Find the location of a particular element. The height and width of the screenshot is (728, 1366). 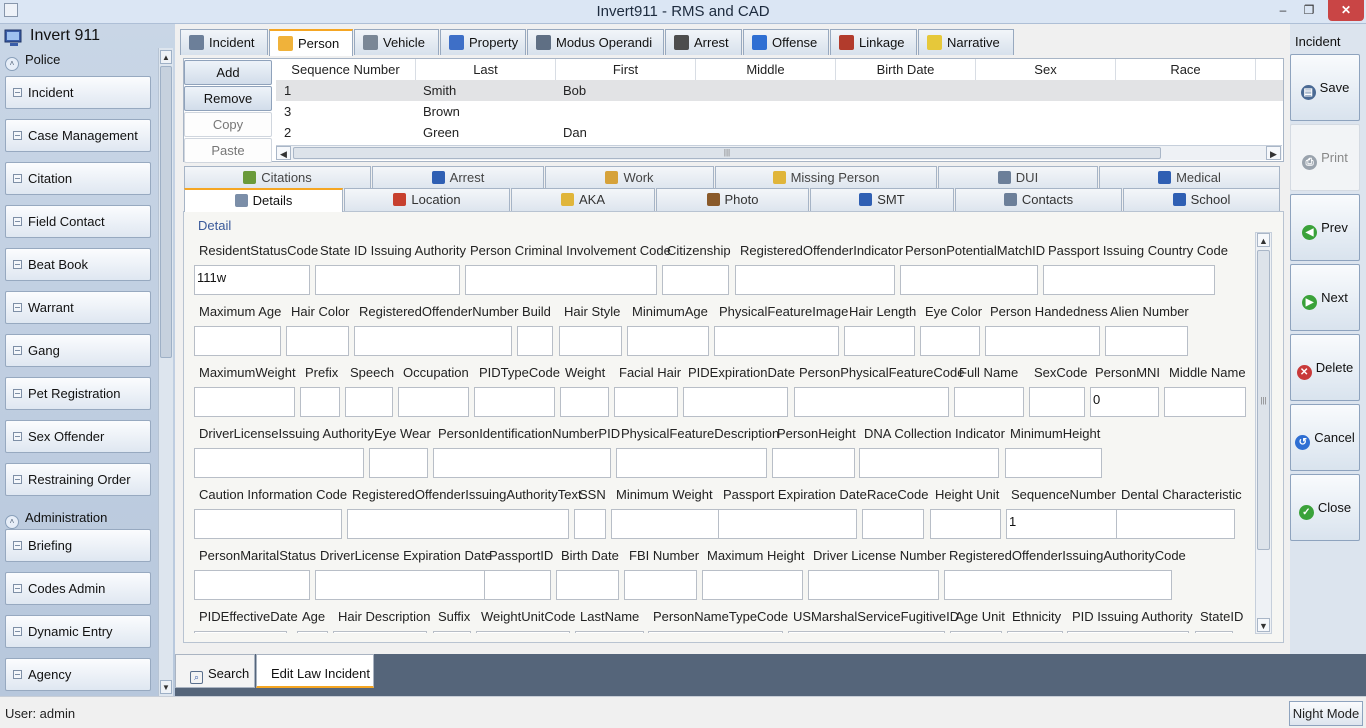

passport-expiration-date-field is located at coordinates (787, 524).